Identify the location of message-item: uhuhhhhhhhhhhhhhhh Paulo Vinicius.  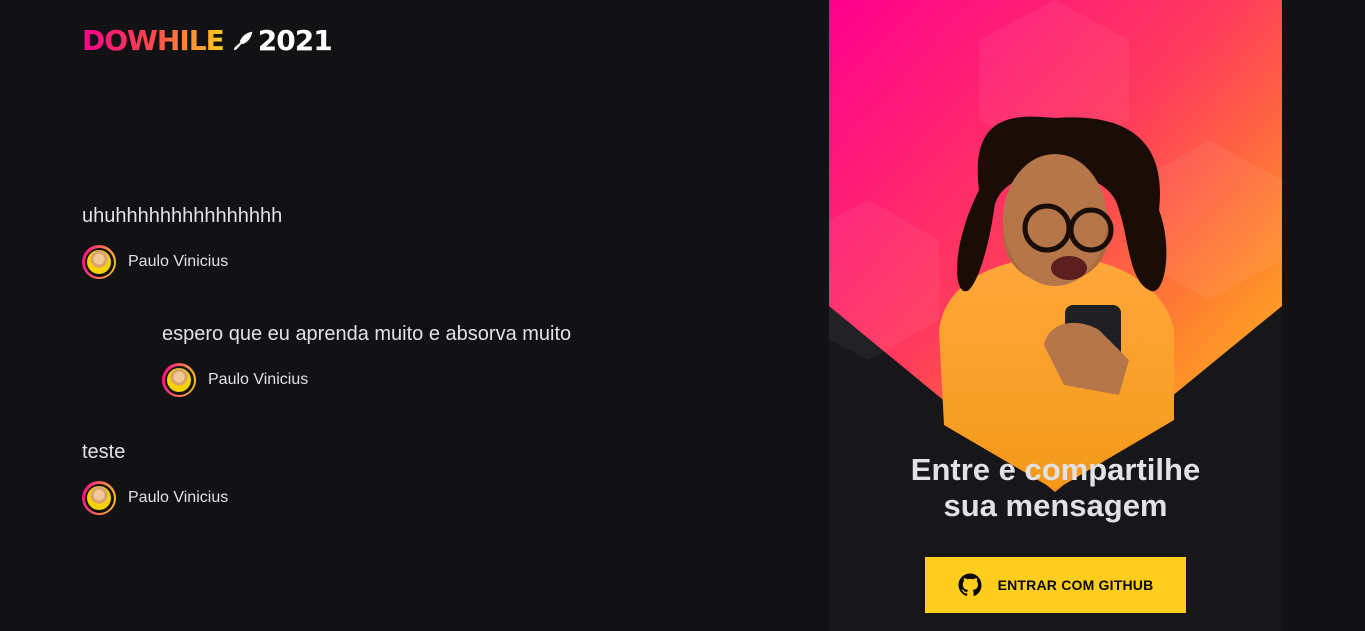
(182, 241).